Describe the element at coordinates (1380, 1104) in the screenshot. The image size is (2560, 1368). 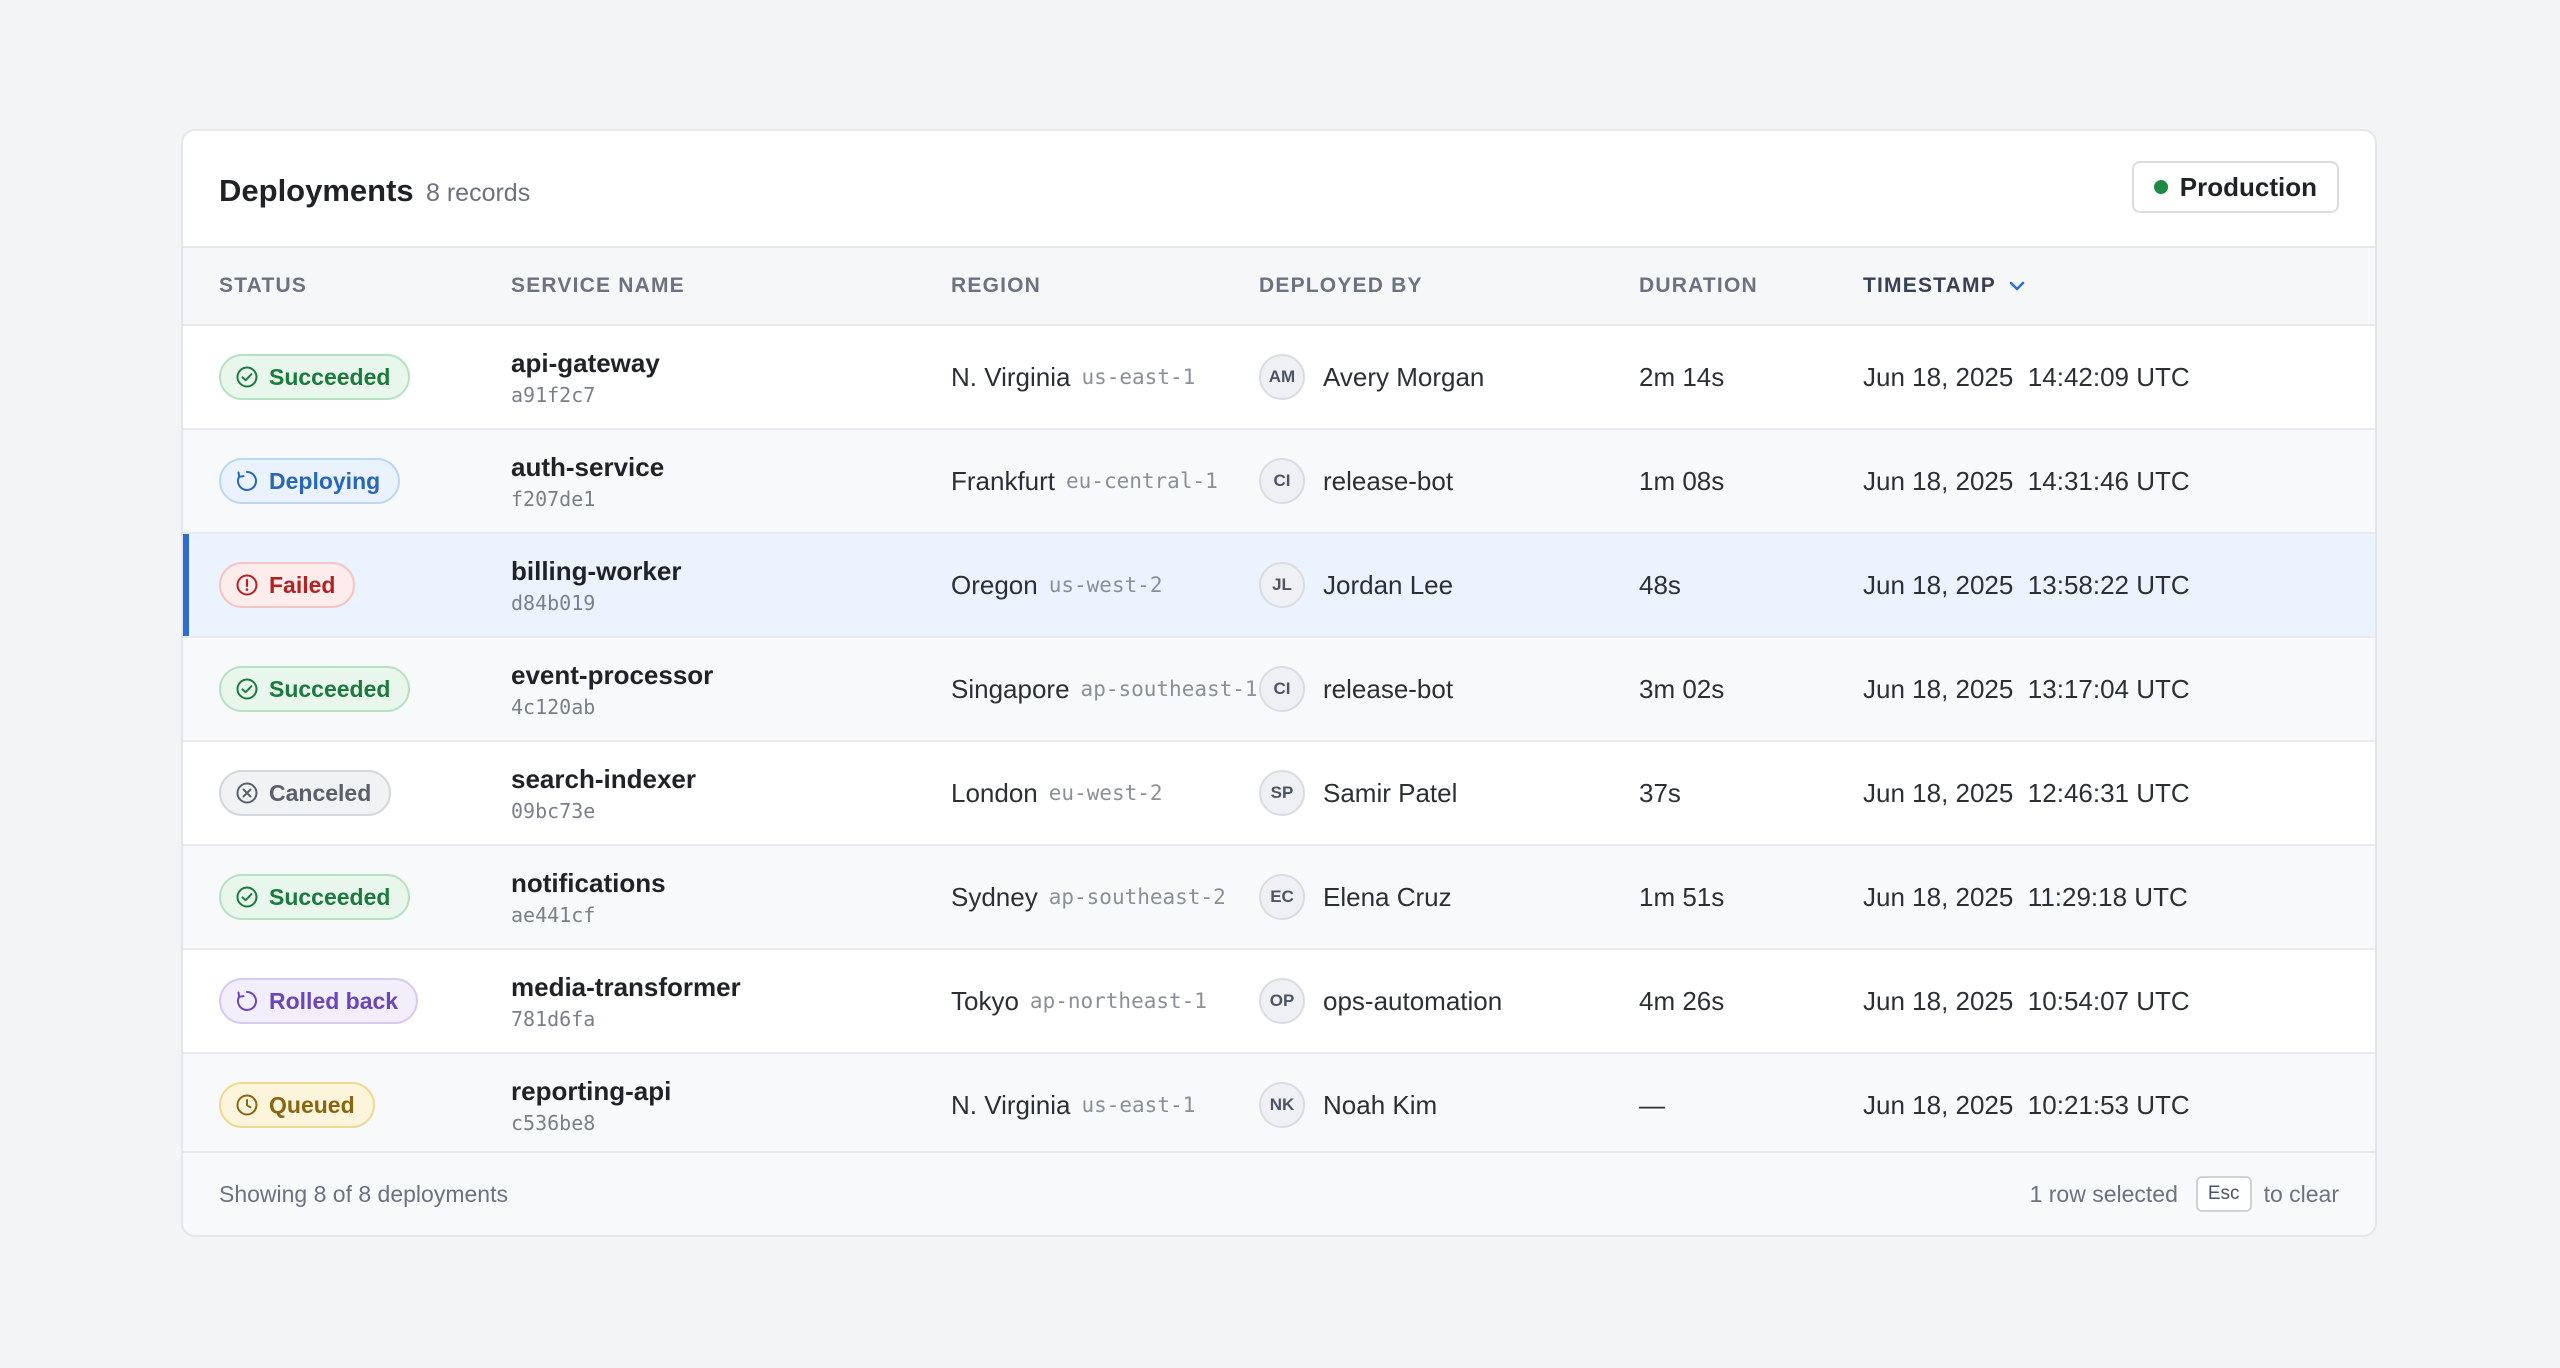
I see `deployer-name: Noah Kim` at that location.